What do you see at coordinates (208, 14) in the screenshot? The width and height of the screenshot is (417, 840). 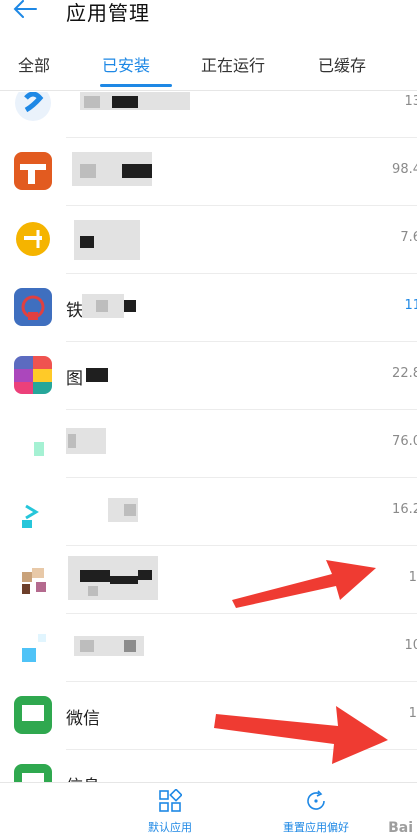 I see `app-bar: 应用管理` at bounding box center [208, 14].